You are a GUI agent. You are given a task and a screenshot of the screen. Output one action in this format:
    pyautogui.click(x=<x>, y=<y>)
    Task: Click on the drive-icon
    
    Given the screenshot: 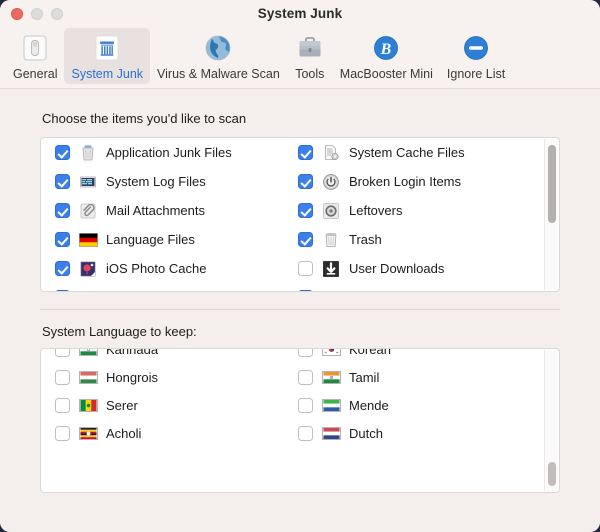 What is the action you would take?
    pyautogui.click(x=35, y=48)
    